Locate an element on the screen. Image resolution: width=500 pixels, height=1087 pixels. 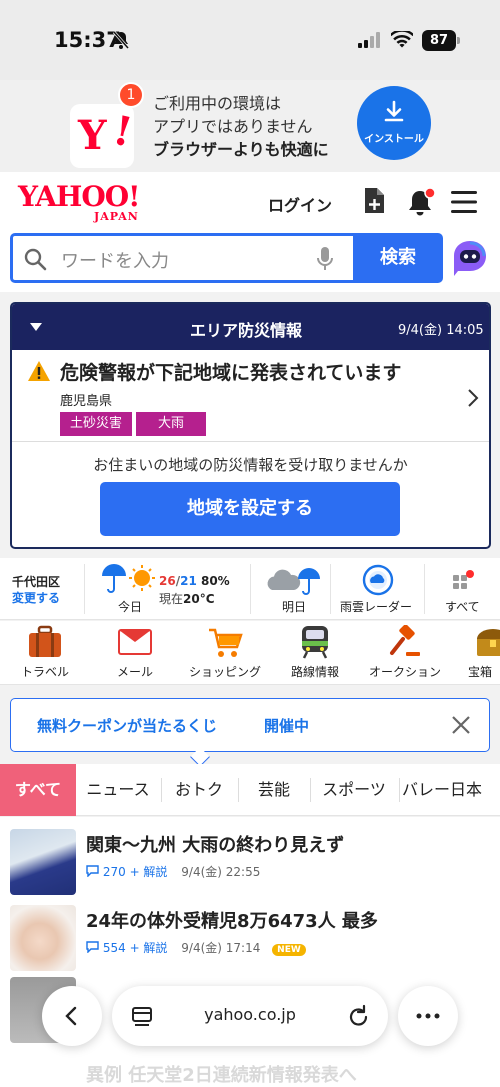
banner-line-1: ご利用中の環境は is located at coordinates (217, 103).